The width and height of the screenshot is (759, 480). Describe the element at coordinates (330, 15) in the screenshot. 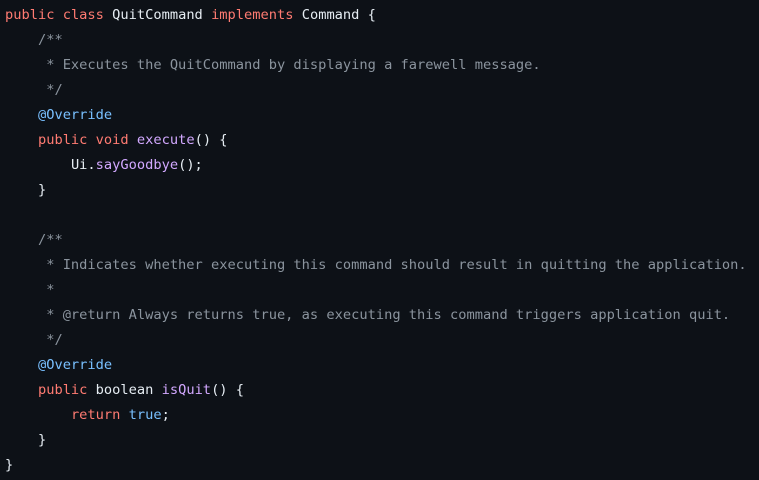

I see `interface-name: Command` at that location.